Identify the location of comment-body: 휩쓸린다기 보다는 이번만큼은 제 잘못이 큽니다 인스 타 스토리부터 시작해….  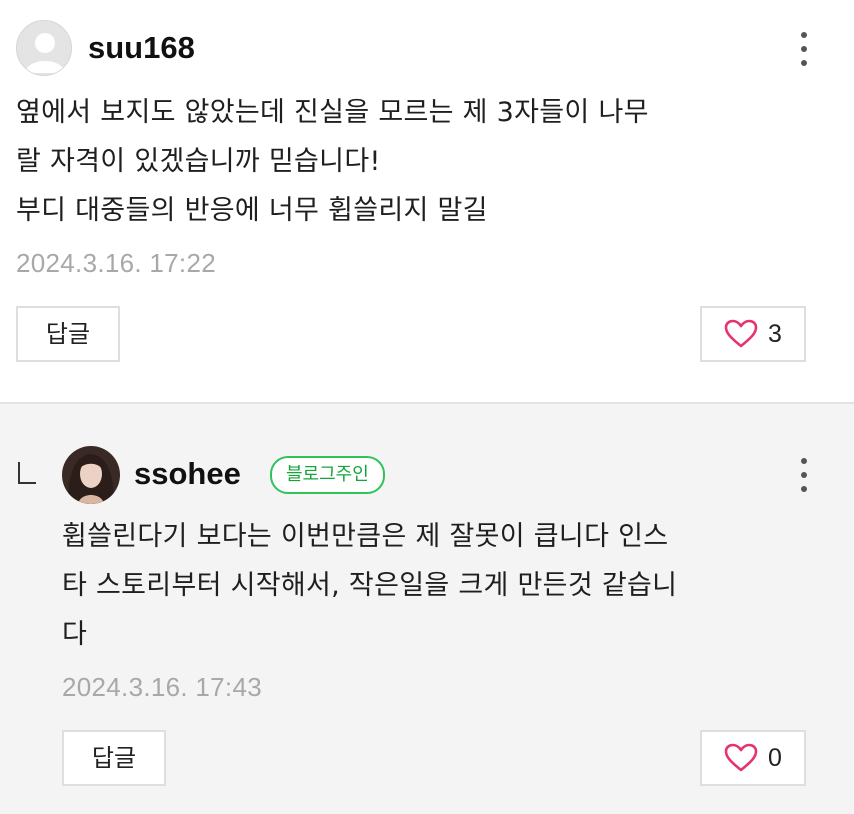
(370, 585).